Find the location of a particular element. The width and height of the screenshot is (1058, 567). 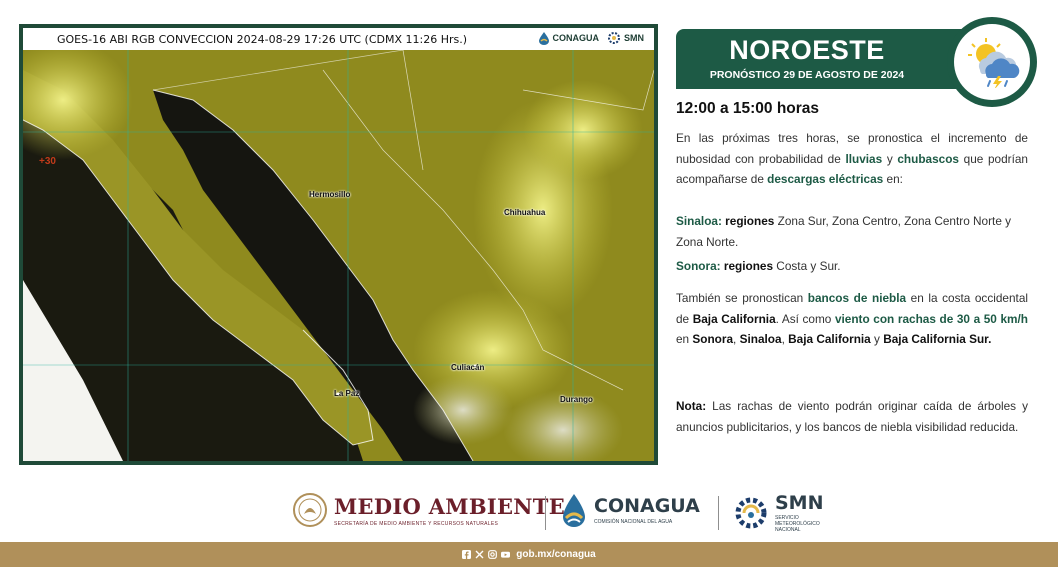

instagram-icon is located at coordinates (493, 554).